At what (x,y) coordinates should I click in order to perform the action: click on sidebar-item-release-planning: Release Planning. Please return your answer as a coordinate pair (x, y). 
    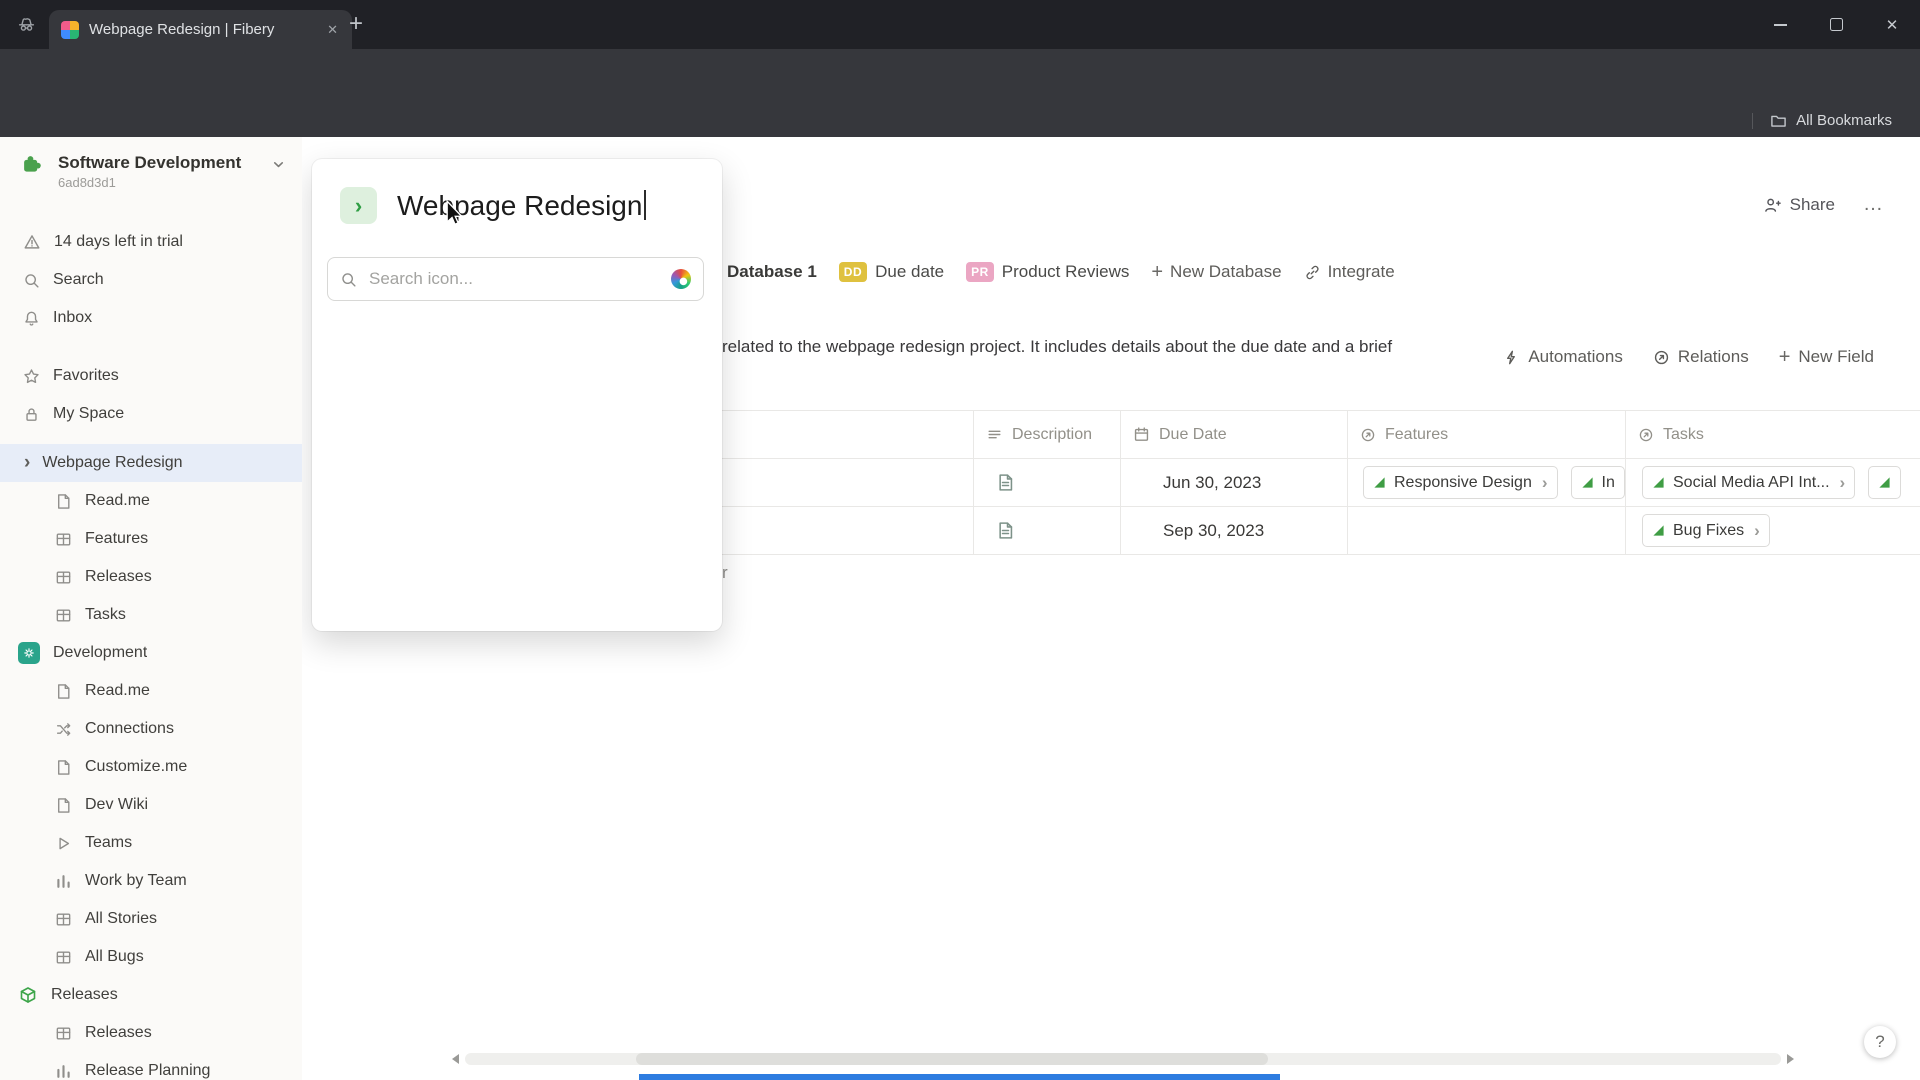
    Looking at the image, I should click on (151, 1066).